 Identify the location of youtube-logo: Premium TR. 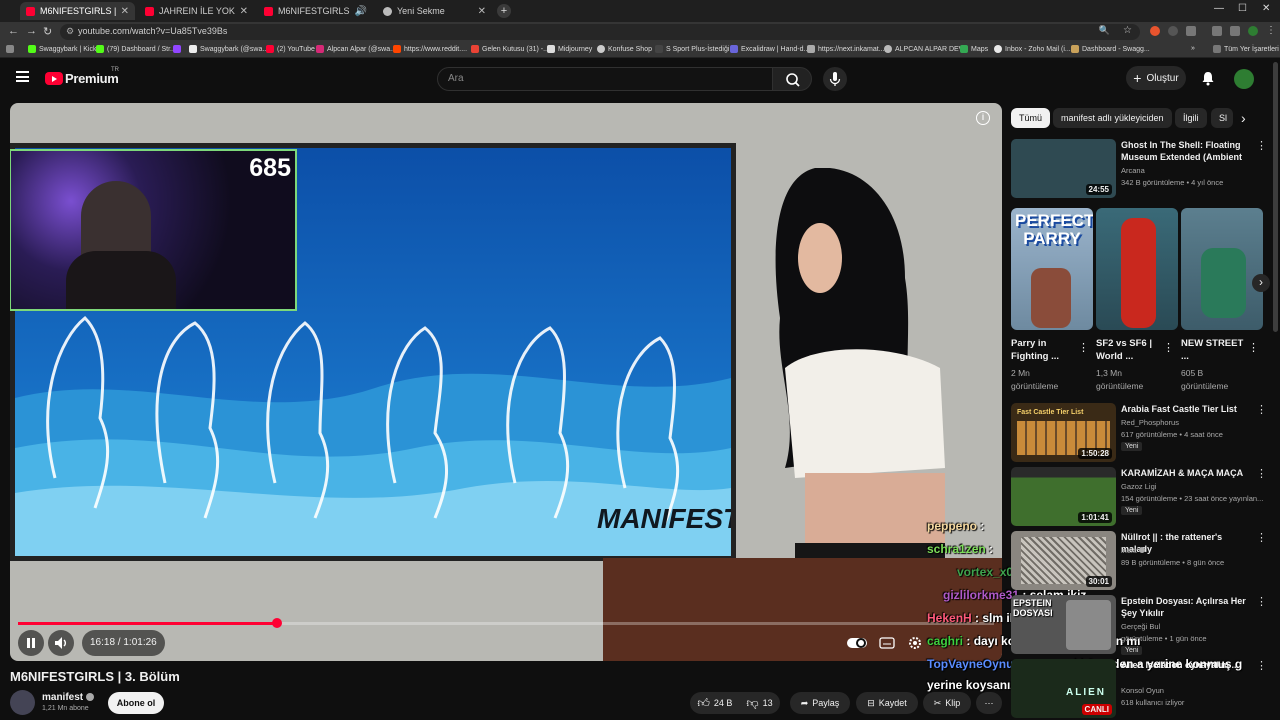
(82, 76).